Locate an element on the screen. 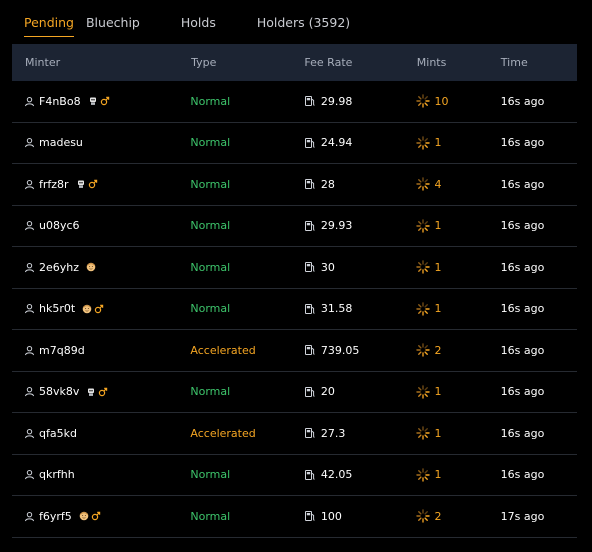 This screenshot has height=552, width=592. fee-rate-value: 27.3 is located at coordinates (333, 433).